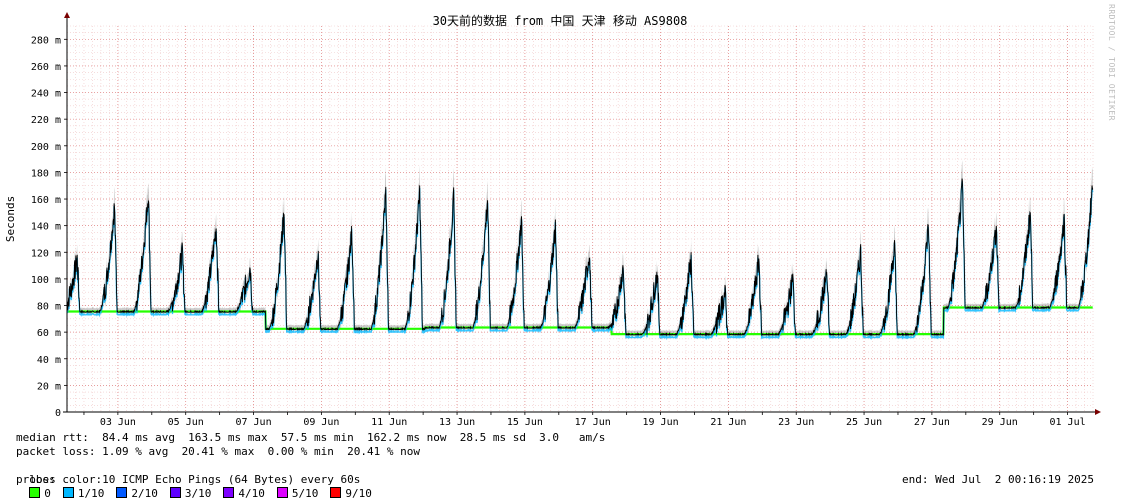 This screenshot has width=1121, height=501. I want to click on x-tick-label: 03 Jun, so click(118, 422).